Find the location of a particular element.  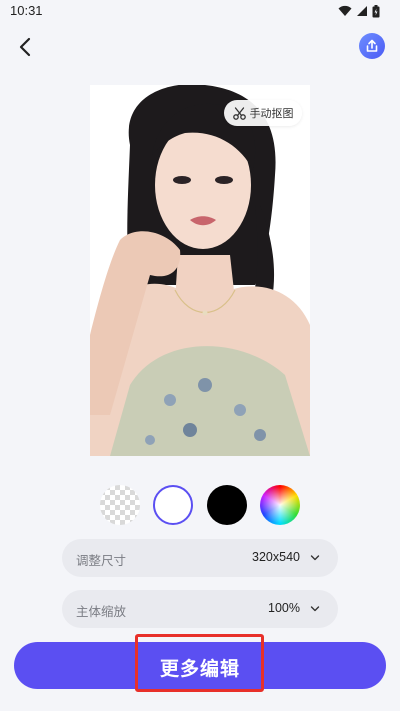

status-icons is located at coordinates (359, 11).